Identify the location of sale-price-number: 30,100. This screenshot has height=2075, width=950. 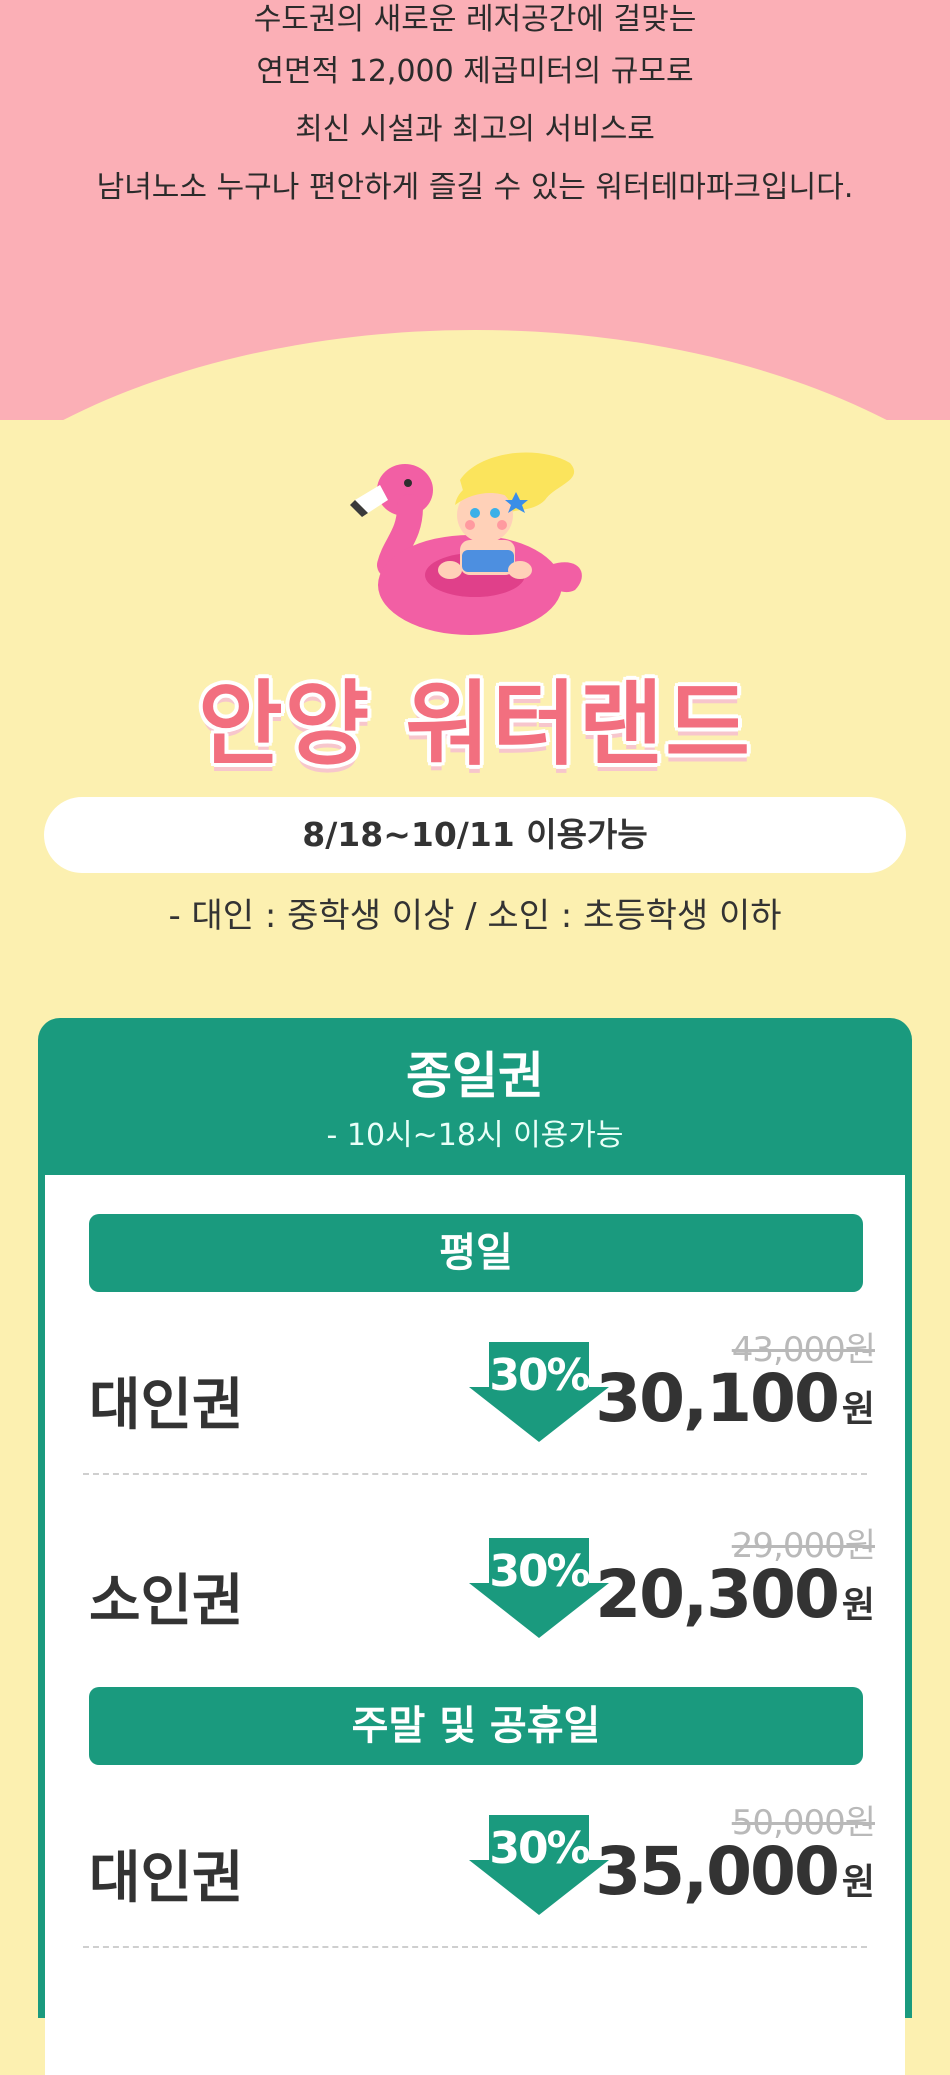
(717, 1398).